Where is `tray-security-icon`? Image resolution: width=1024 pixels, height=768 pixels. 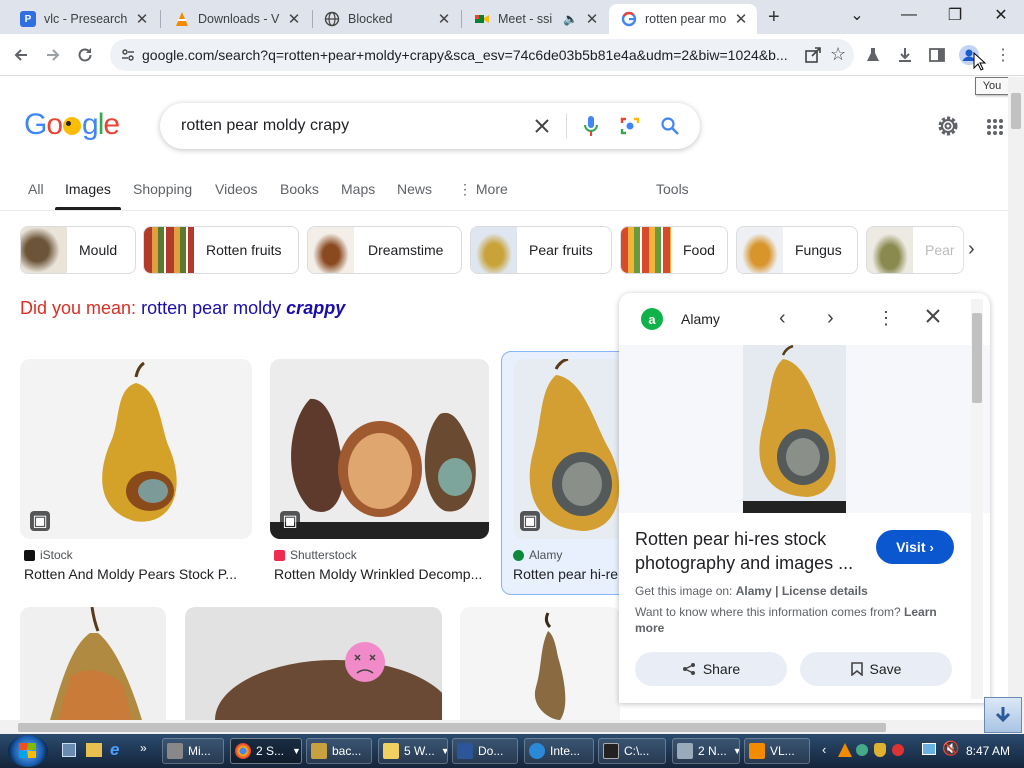 tray-security-icon is located at coordinates (898, 750).